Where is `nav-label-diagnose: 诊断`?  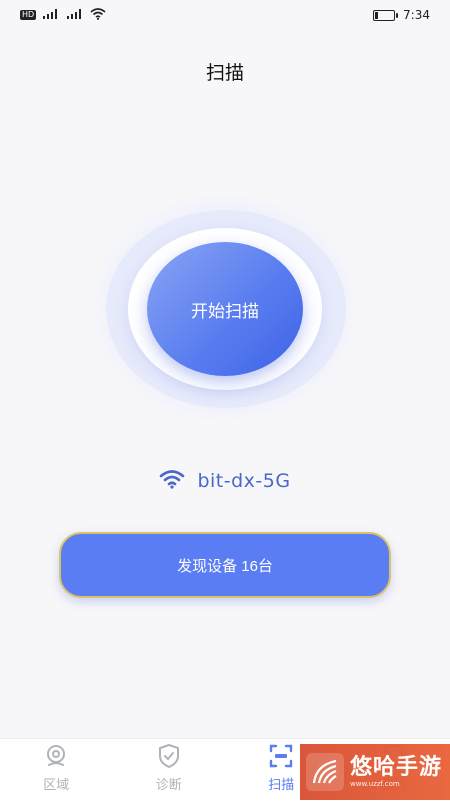
nav-label-diagnose: 诊断 is located at coordinates (168, 785).